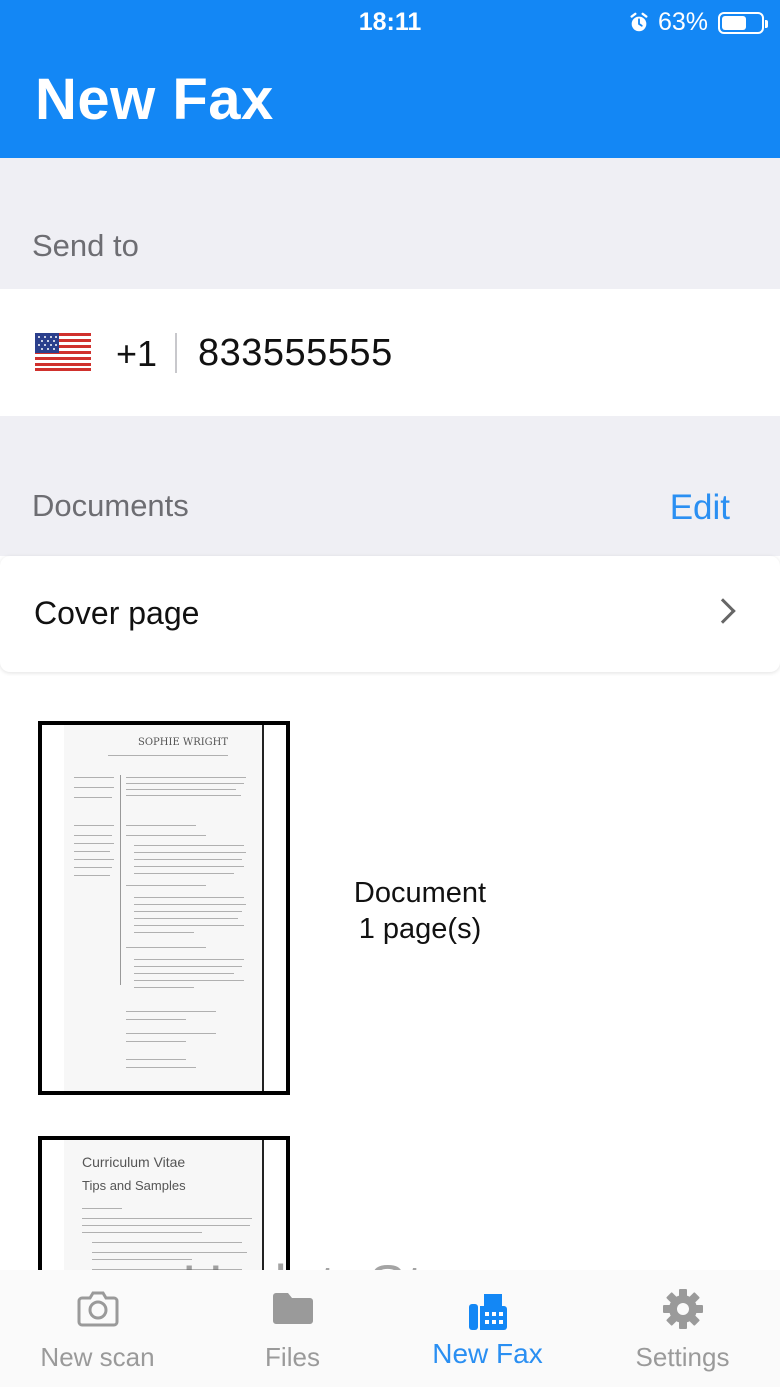  What do you see at coordinates (154, 99) in the screenshot?
I see `page-title: New Fax` at bounding box center [154, 99].